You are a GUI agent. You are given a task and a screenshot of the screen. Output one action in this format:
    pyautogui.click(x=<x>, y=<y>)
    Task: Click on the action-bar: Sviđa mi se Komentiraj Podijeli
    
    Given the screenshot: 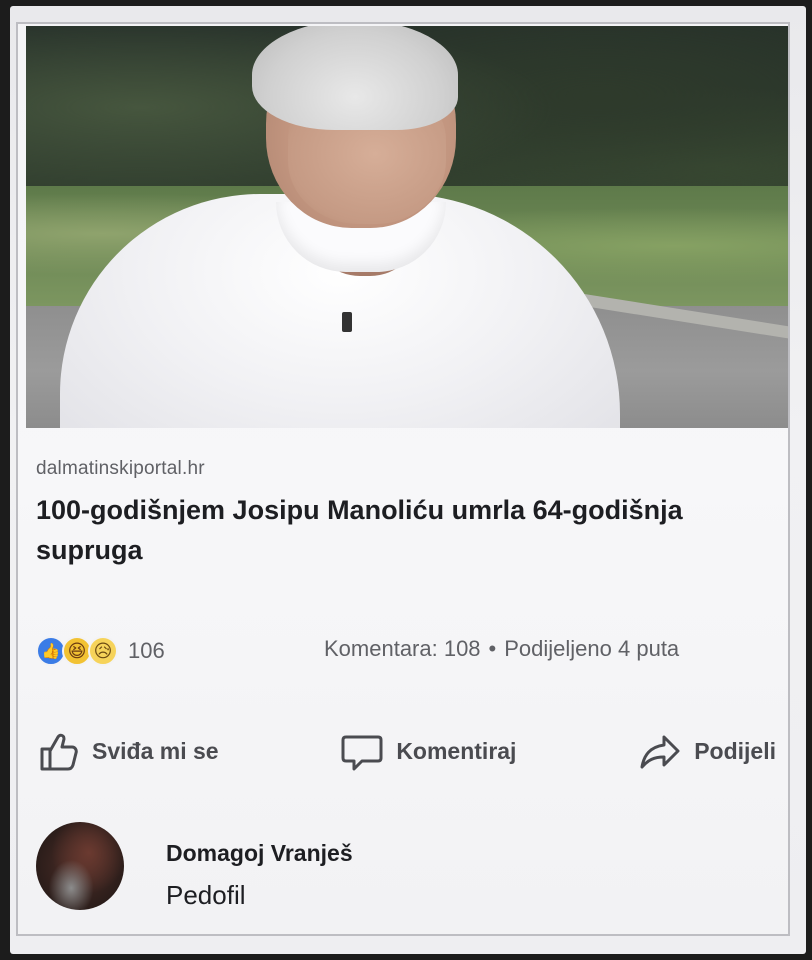 What is the action you would take?
    pyautogui.click(x=406, y=751)
    